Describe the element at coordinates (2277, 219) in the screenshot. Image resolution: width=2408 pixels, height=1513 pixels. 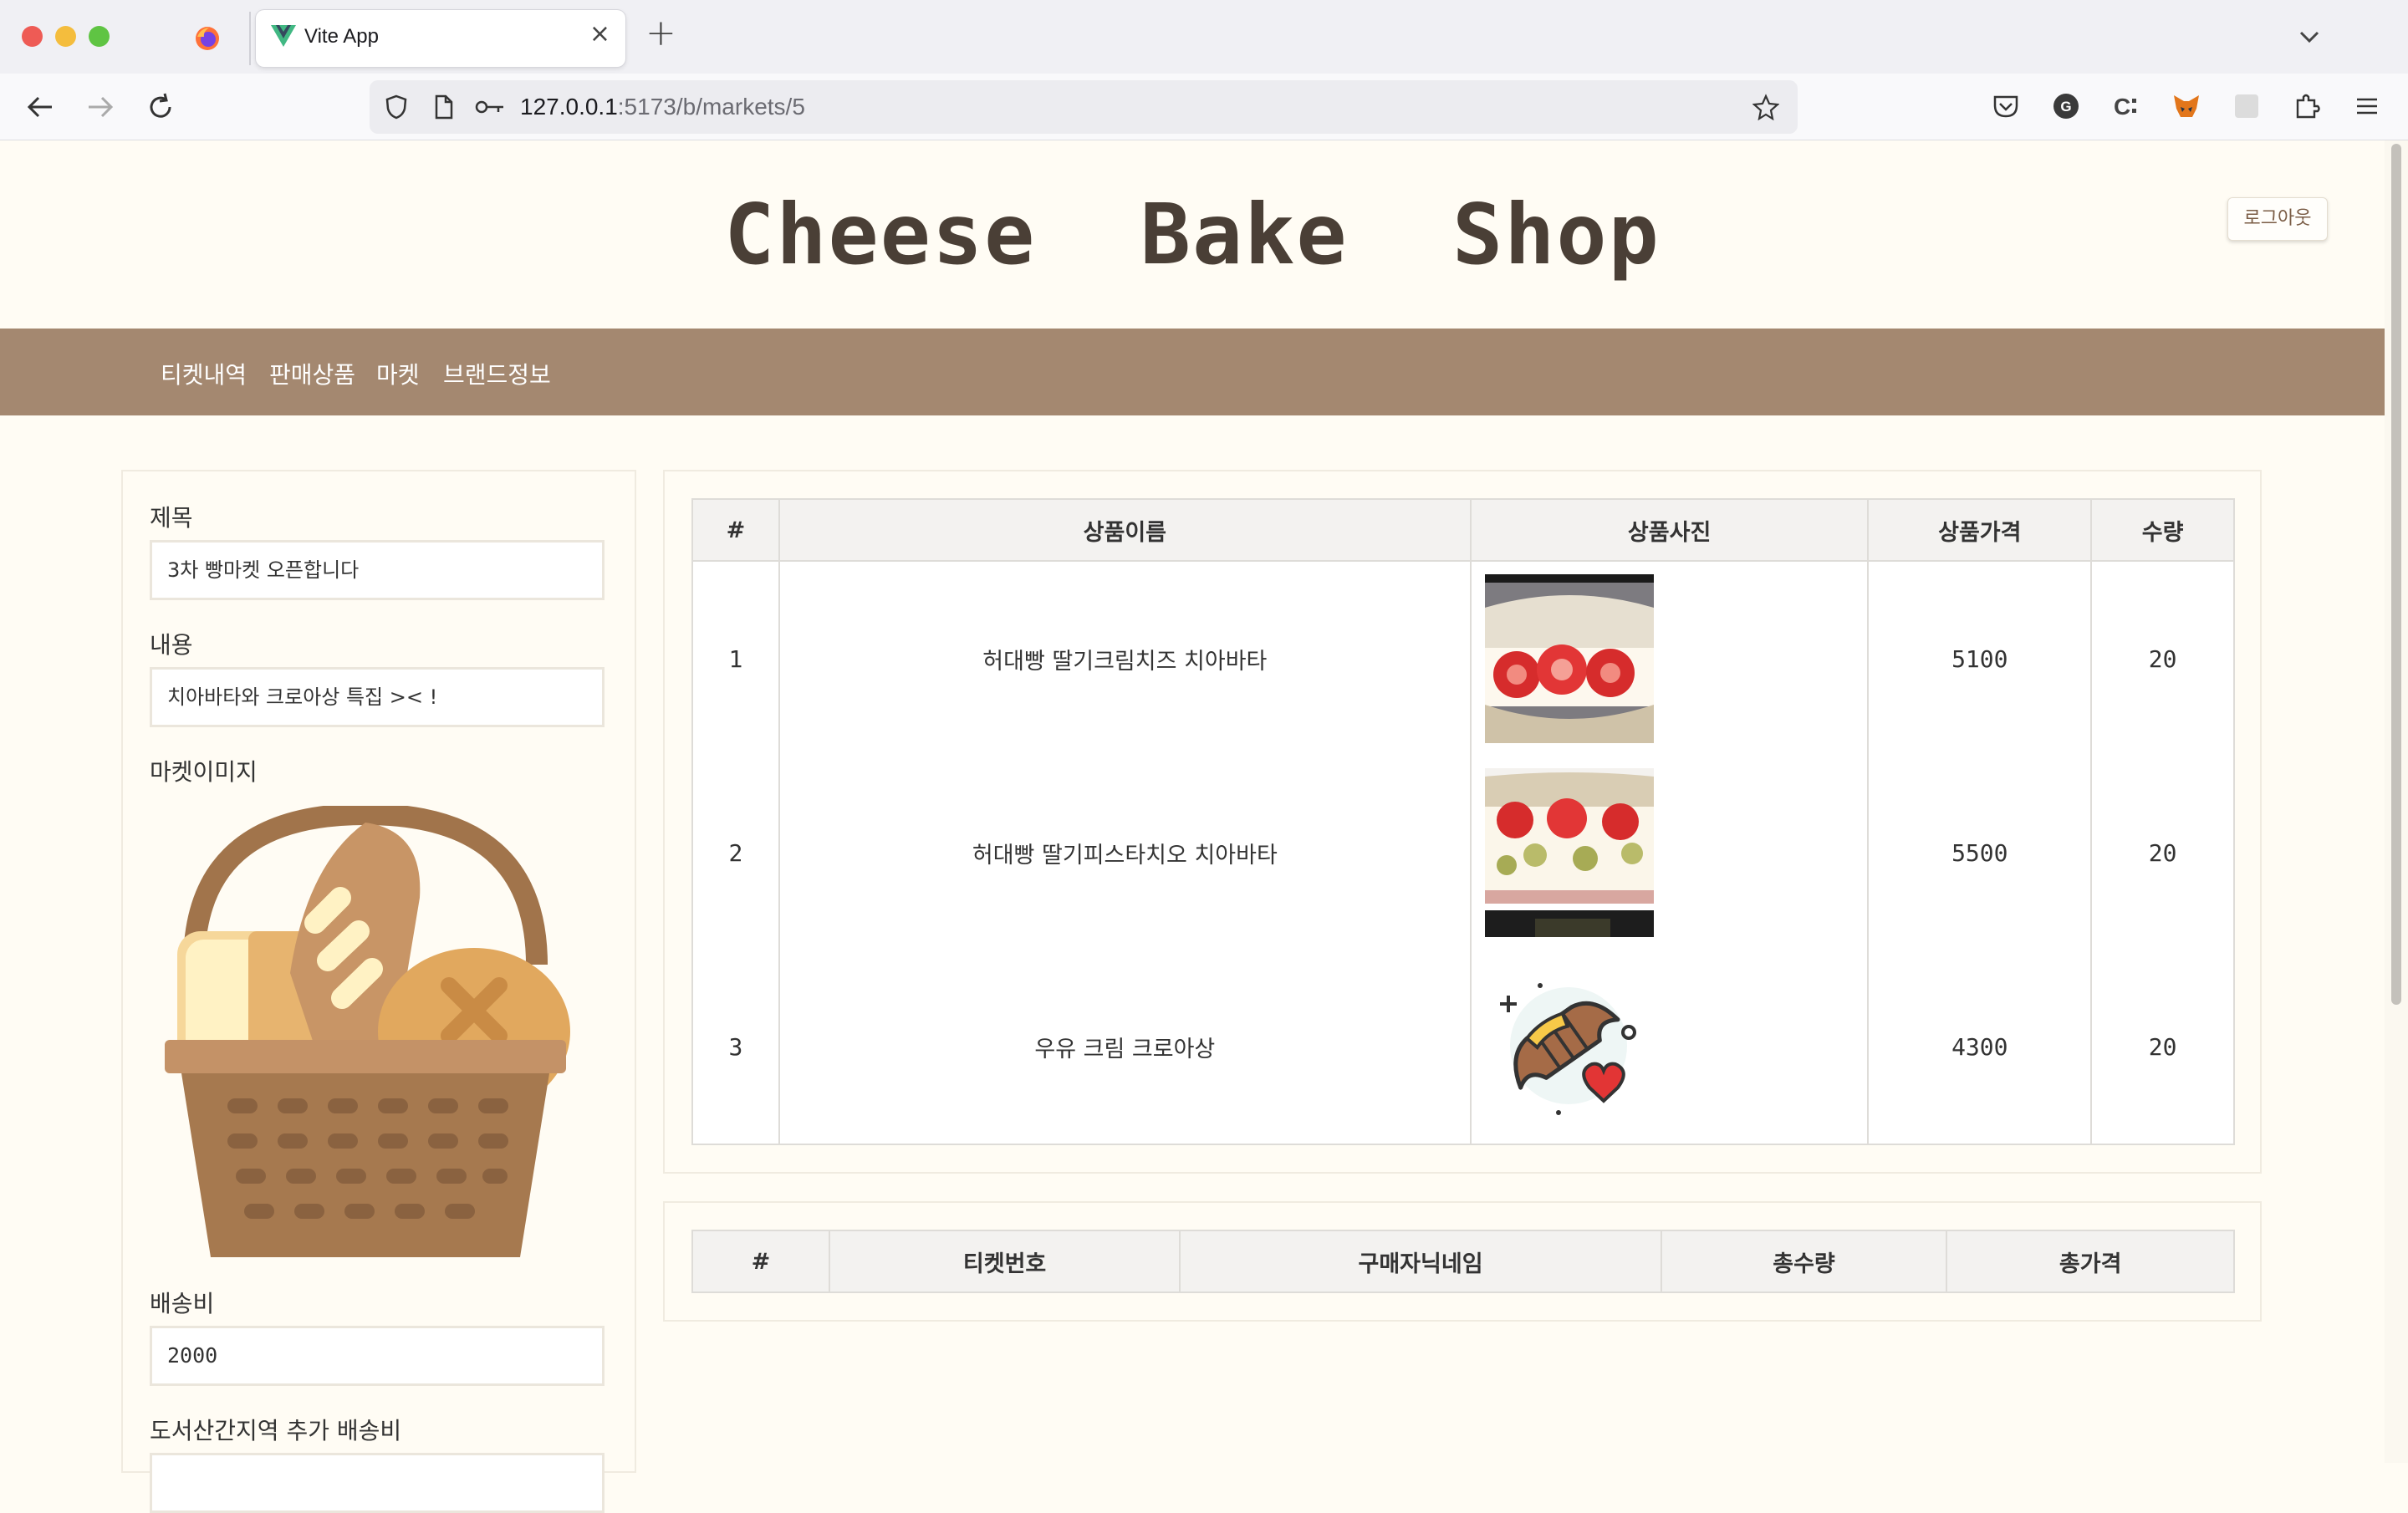
I see `logout-button: 로그아웃` at that location.